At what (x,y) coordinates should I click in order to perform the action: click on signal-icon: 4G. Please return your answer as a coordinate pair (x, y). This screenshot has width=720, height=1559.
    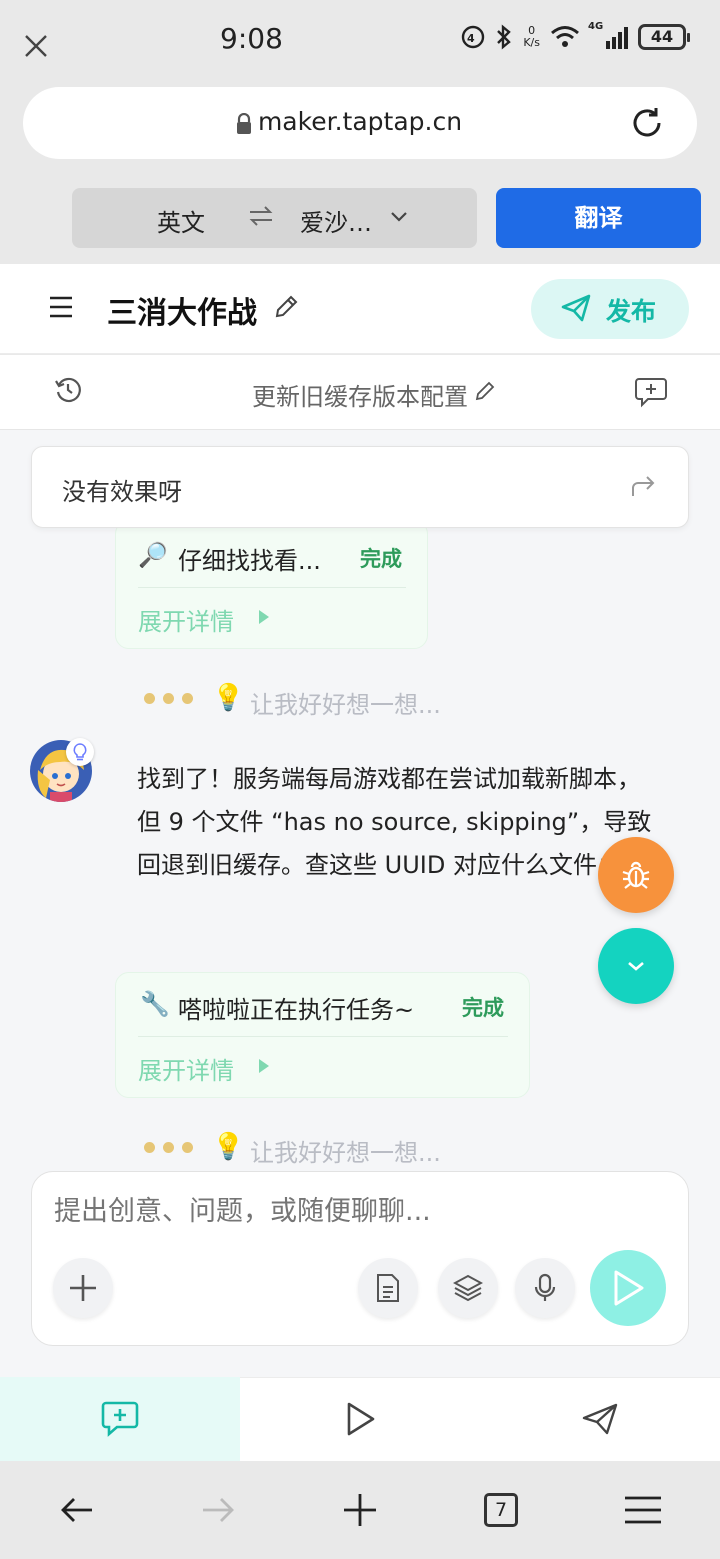
    Looking at the image, I should click on (608, 35).